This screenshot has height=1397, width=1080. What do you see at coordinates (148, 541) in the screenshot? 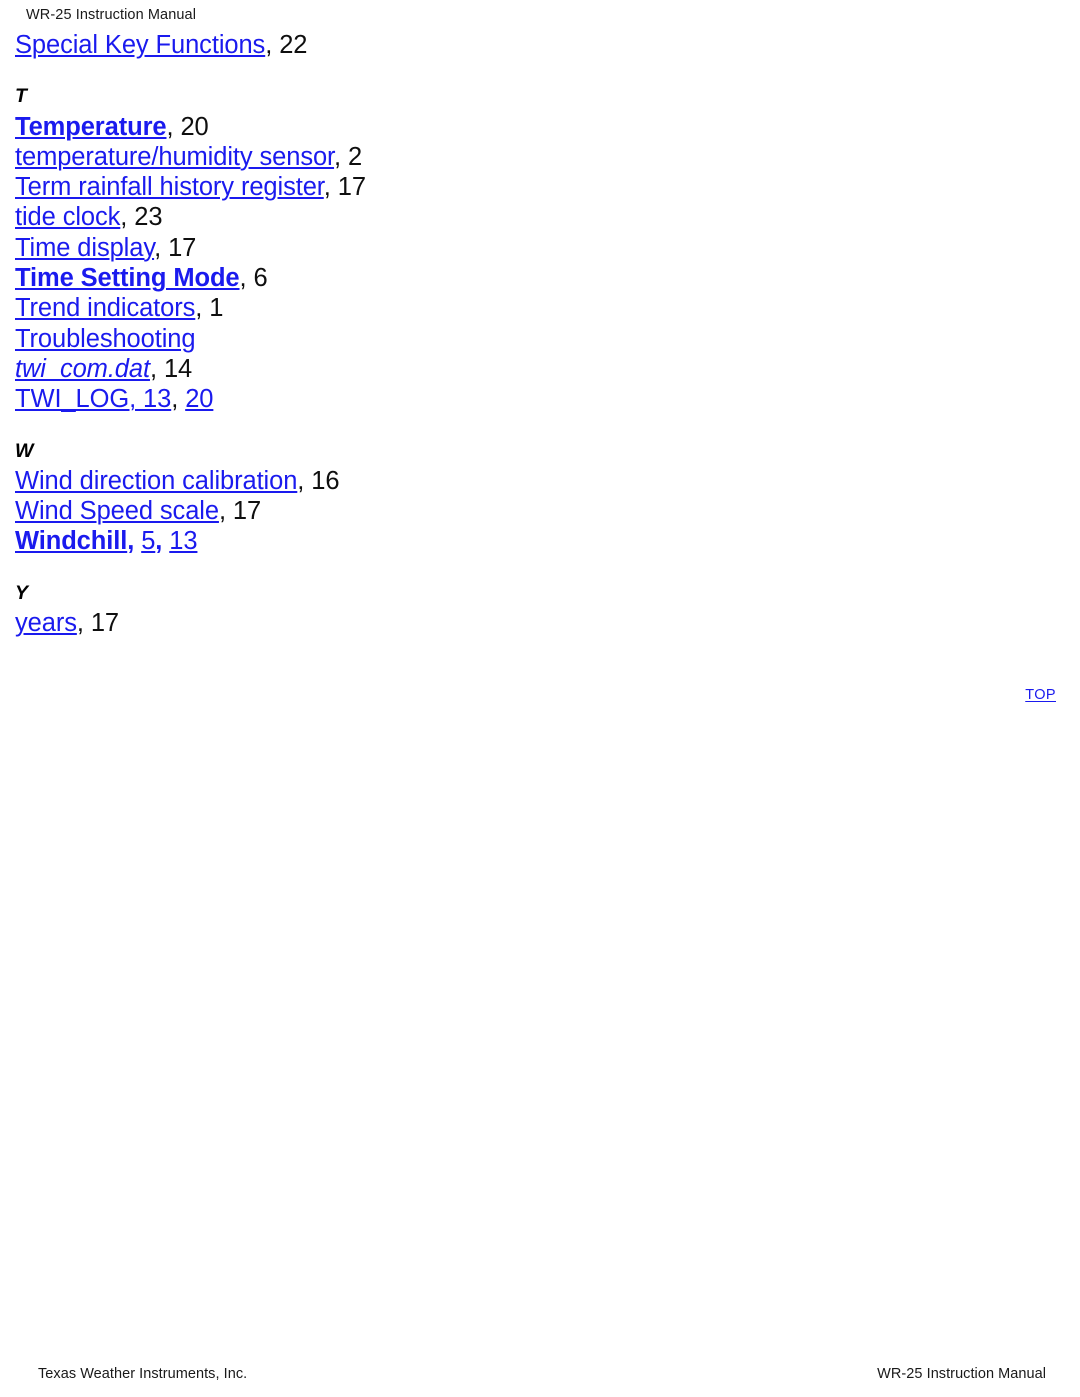
I see `index-entry-page-link: 5` at bounding box center [148, 541].